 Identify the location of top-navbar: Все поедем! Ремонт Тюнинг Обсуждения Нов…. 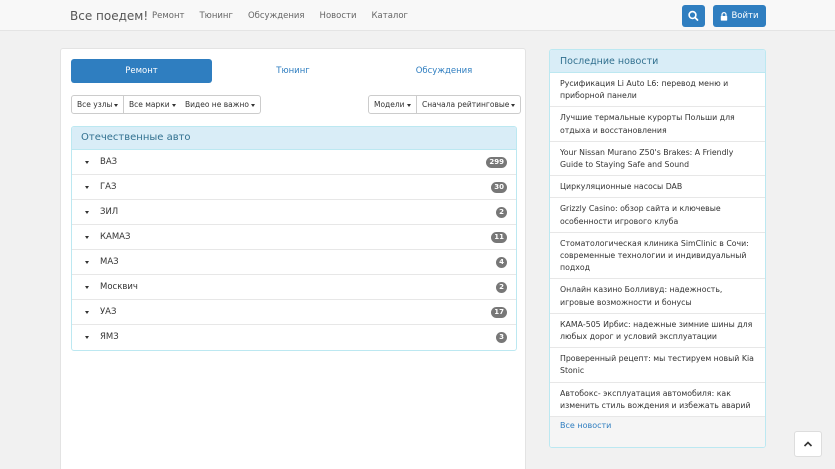
(417, 15).